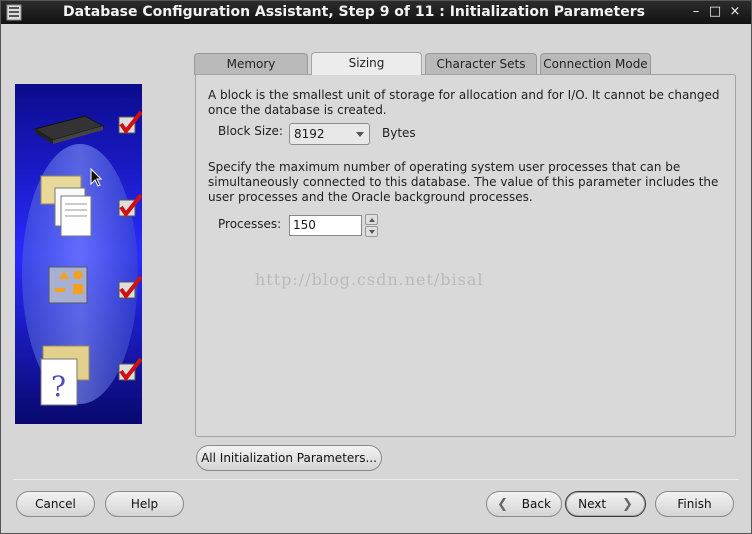 This screenshot has width=752, height=534. Describe the element at coordinates (329, 134) in the screenshot. I see `block-size-select: 8192` at that location.